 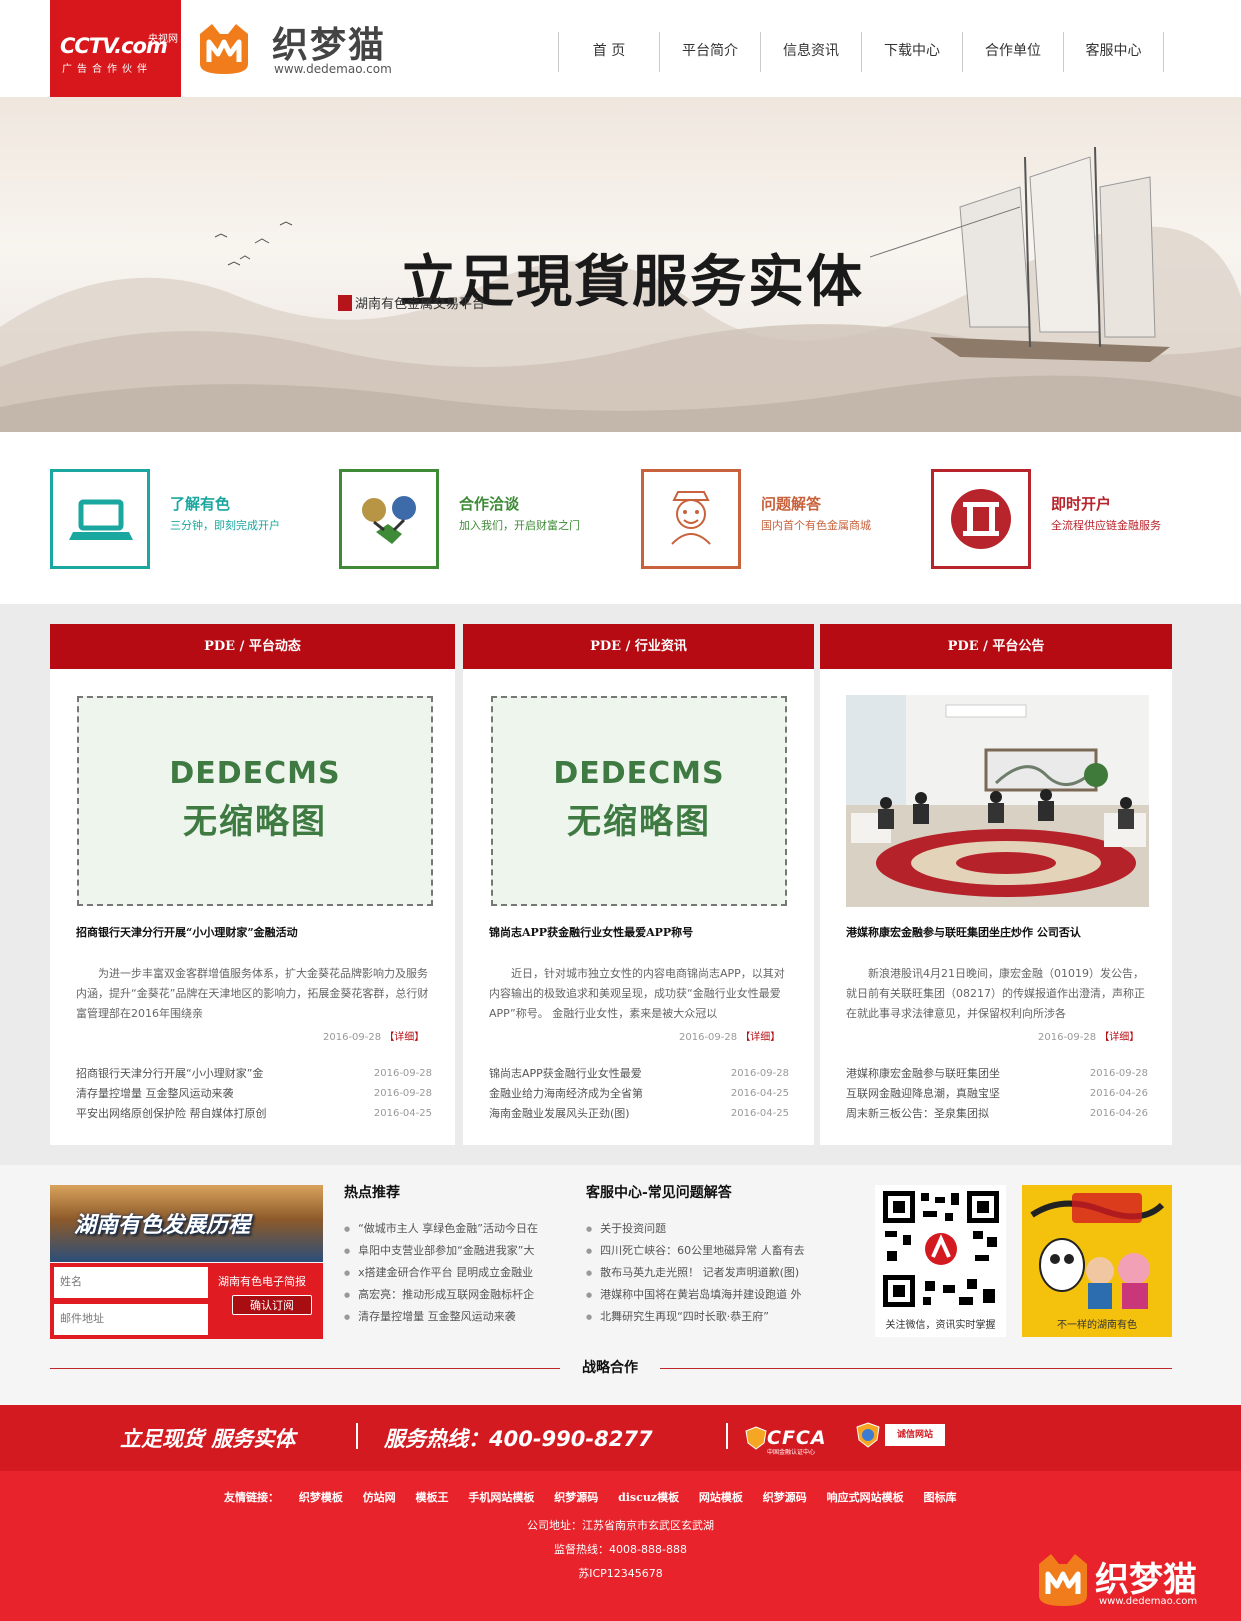 I want to click on list-item: “做城市主人 享绿色金融”活动今日在, so click(x=456, y=1229).